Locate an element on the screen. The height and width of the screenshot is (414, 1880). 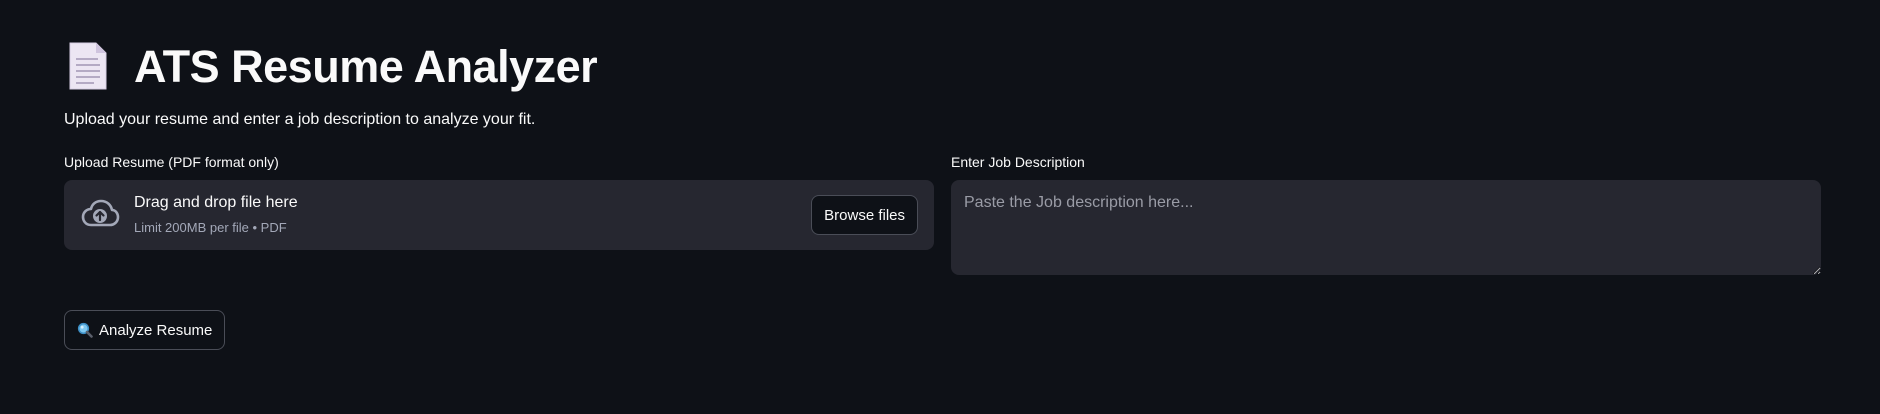
document-icon is located at coordinates (88, 66).